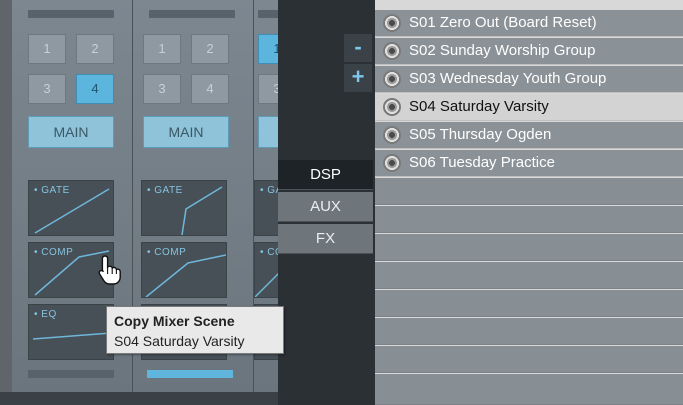  What do you see at coordinates (192, 14) in the screenshot?
I see `channel-2-header-bar` at bounding box center [192, 14].